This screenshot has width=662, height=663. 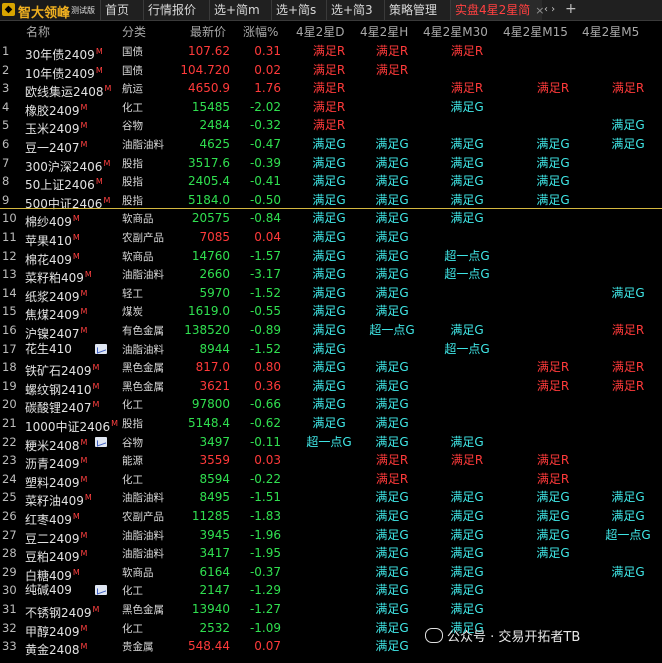 I want to click on table-row: 26 红枣409M 农副产品 11285 -1.83 满足G 满足G 满足G 满足G, so click(x=331, y=517).